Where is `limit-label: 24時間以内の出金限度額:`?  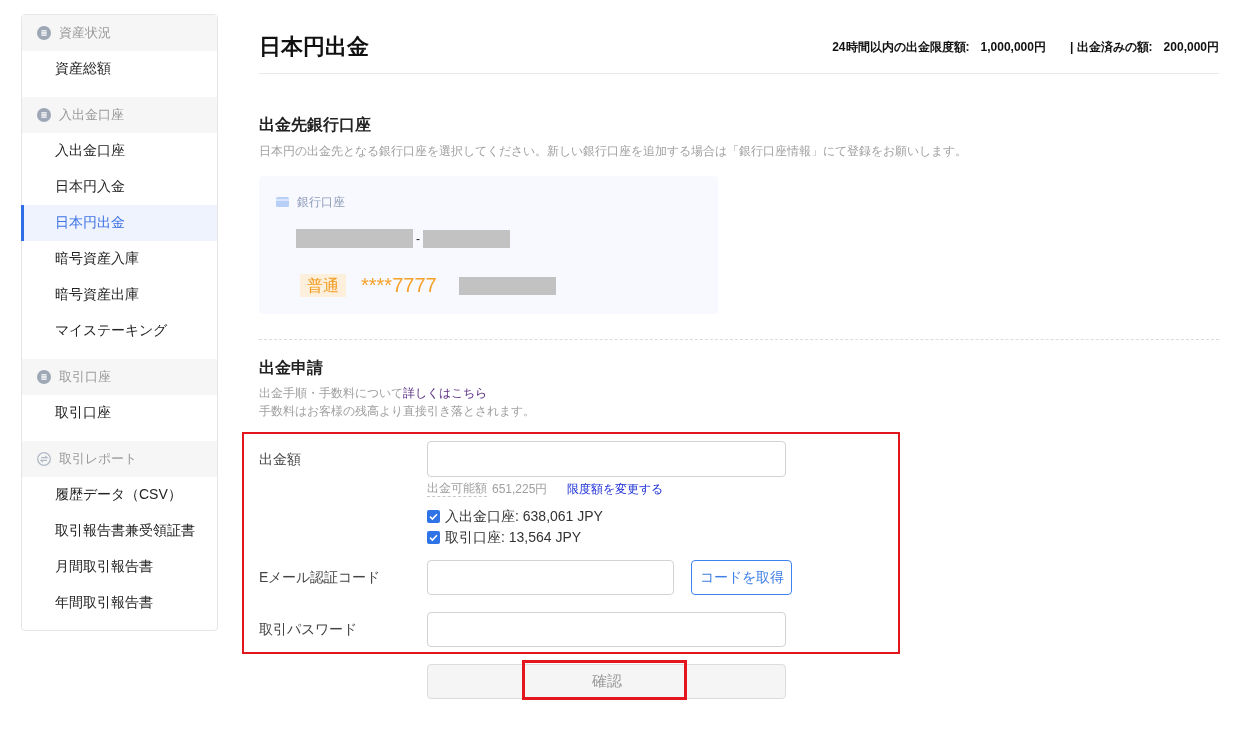
limit-label: 24時間以内の出金限度額: is located at coordinates (901, 47).